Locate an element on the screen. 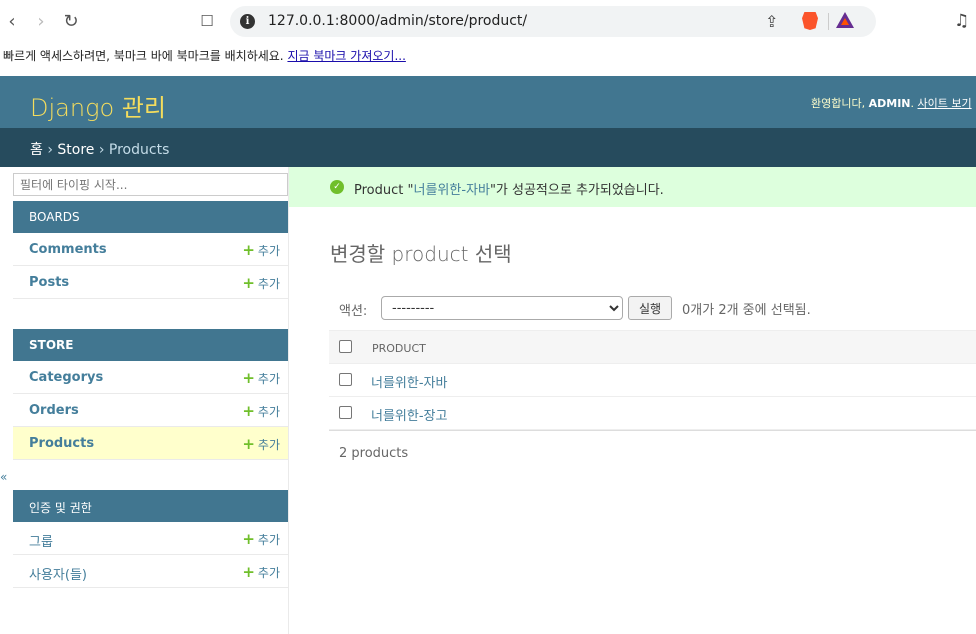  media-icon: ♫ is located at coordinates (961, 21).